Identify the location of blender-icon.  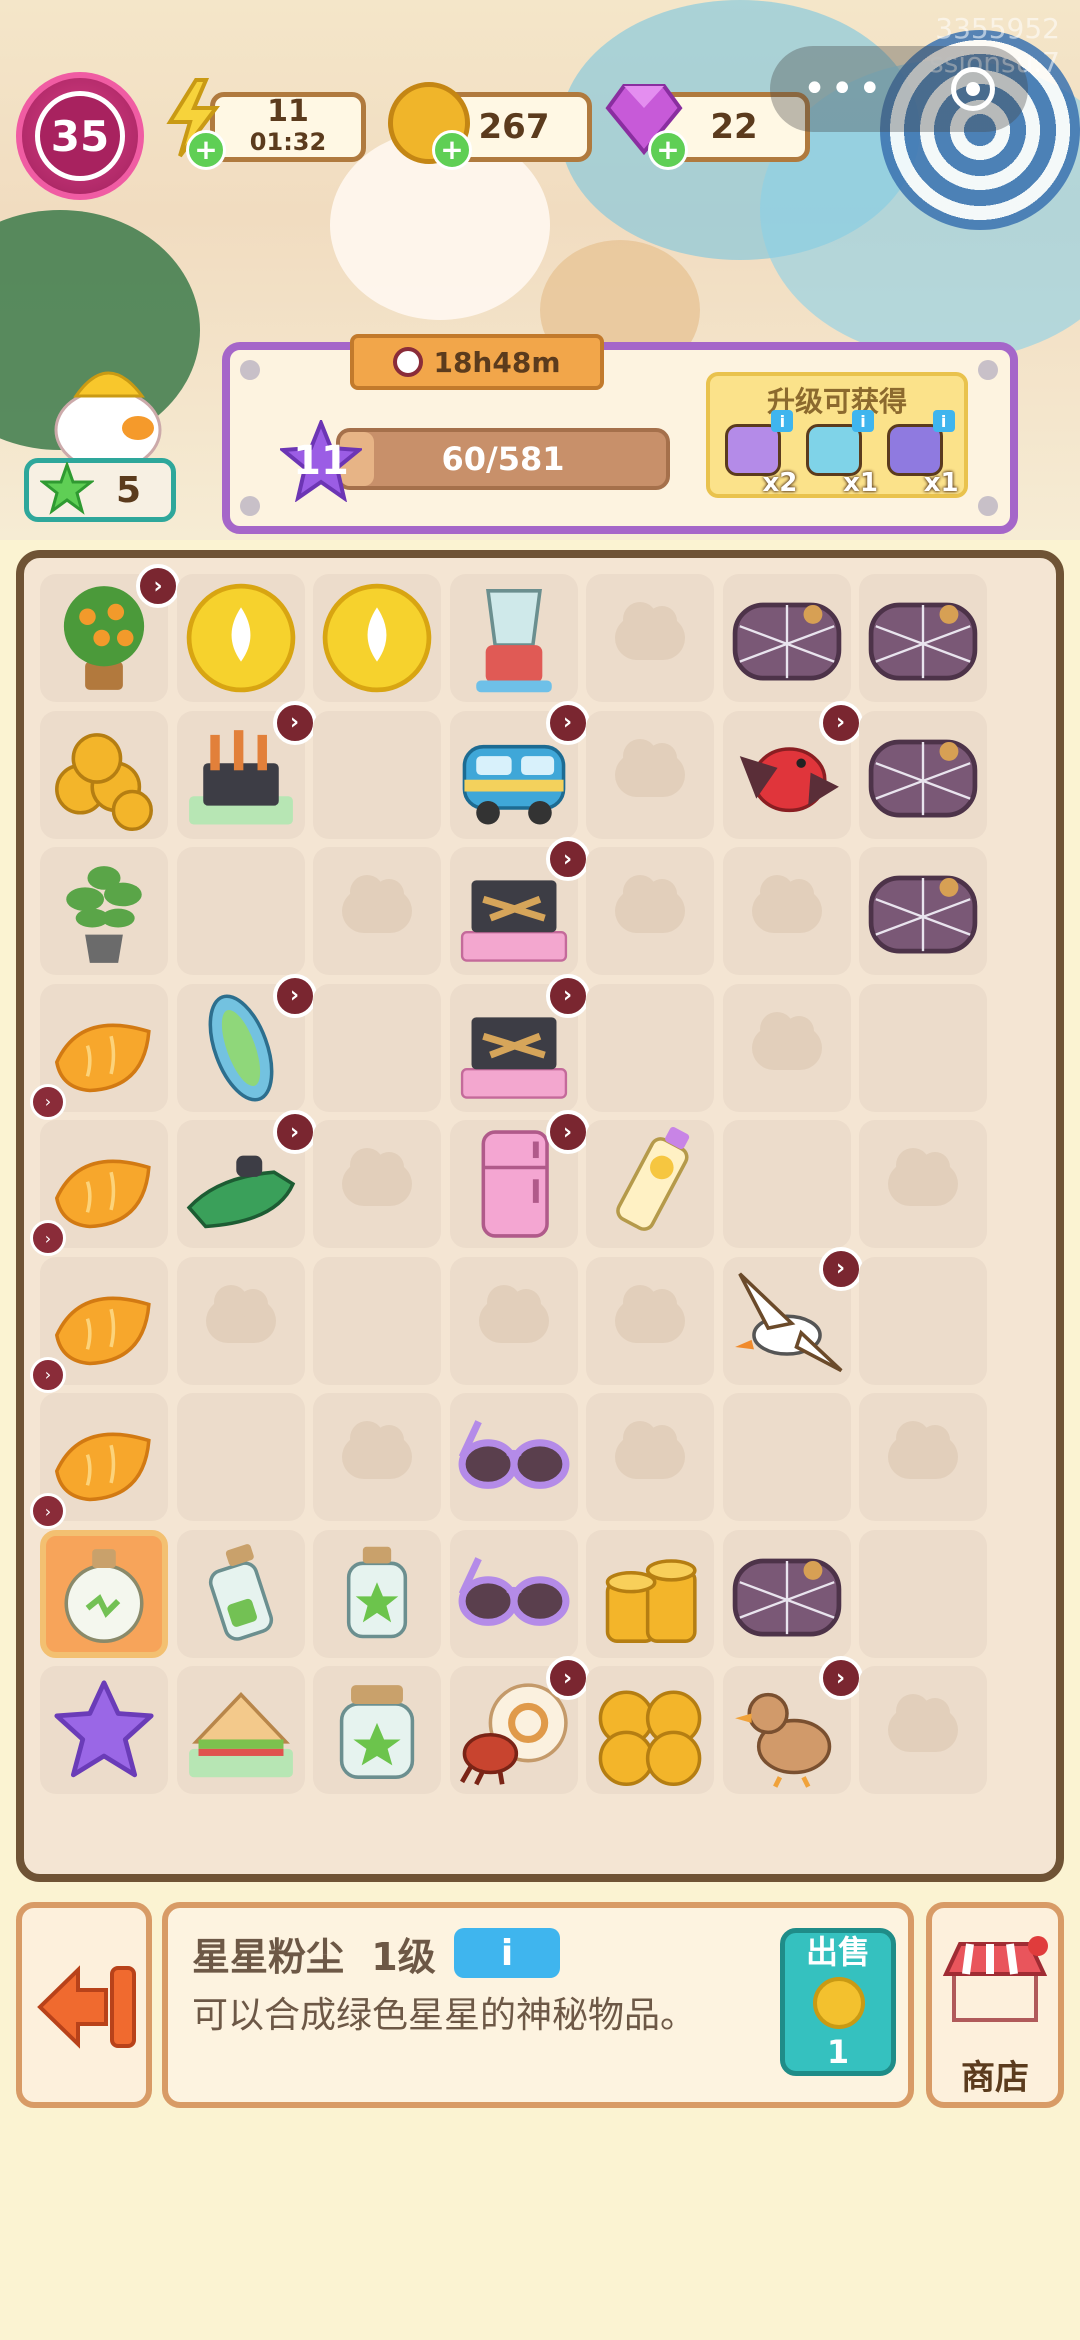
(514, 638).